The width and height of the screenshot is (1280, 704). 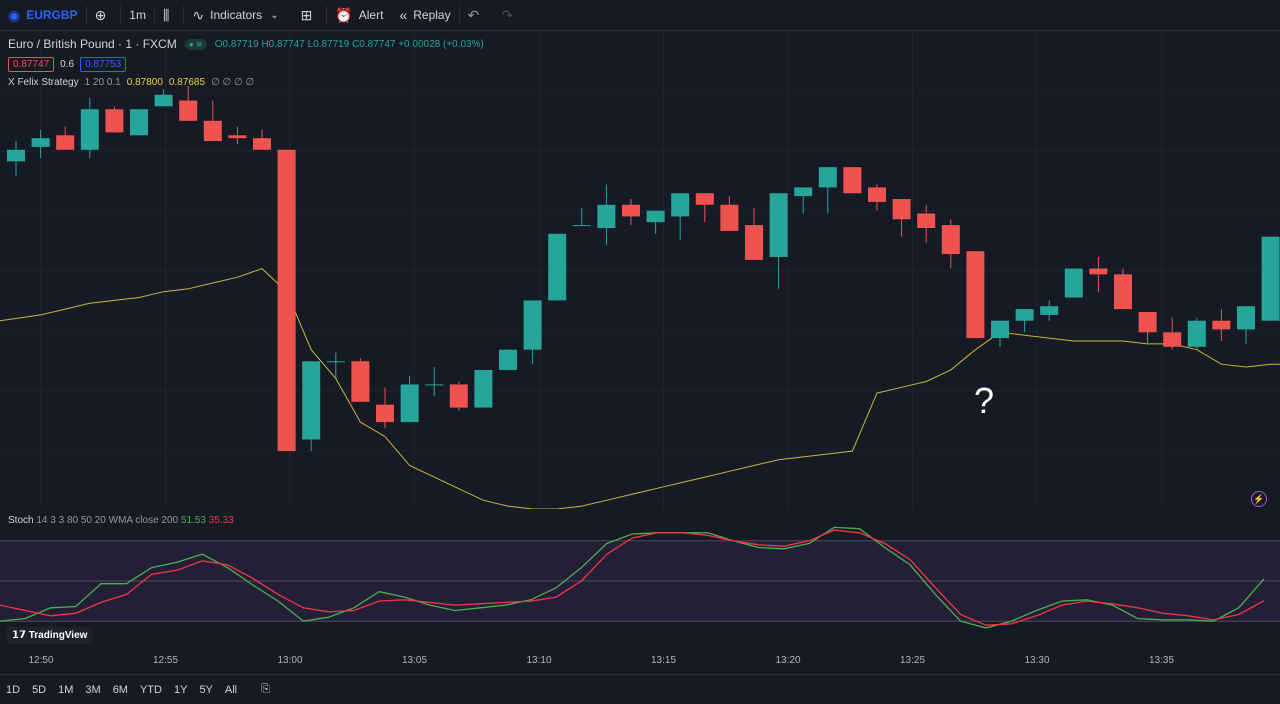 What do you see at coordinates (265, 689) in the screenshot?
I see `calendar-icon: ⎘` at bounding box center [265, 689].